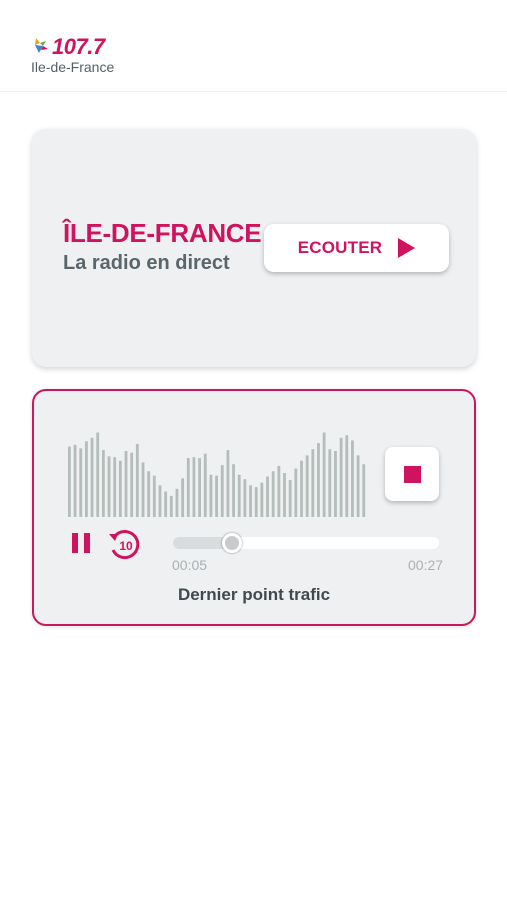 The width and height of the screenshot is (507, 900). Describe the element at coordinates (306, 543) in the screenshot. I see `progress-bar` at that location.